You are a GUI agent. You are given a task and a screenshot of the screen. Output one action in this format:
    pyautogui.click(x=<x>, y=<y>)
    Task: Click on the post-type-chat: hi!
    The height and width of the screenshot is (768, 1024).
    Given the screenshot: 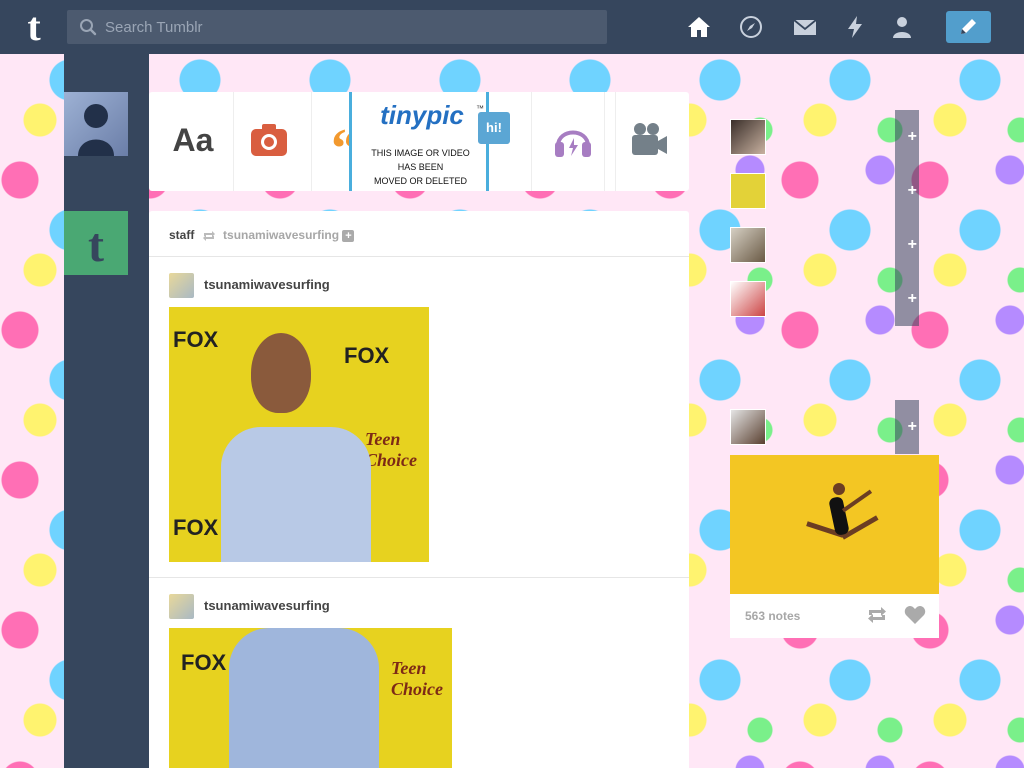 What is the action you would take?
    pyautogui.click(x=494, y=128)
    